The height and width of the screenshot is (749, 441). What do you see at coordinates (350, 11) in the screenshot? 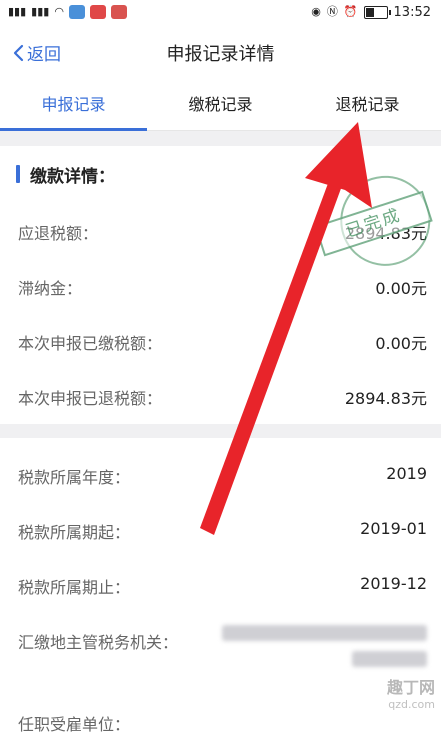
I see `alarm-icon: ⏰` at bounding box center [350, 11].